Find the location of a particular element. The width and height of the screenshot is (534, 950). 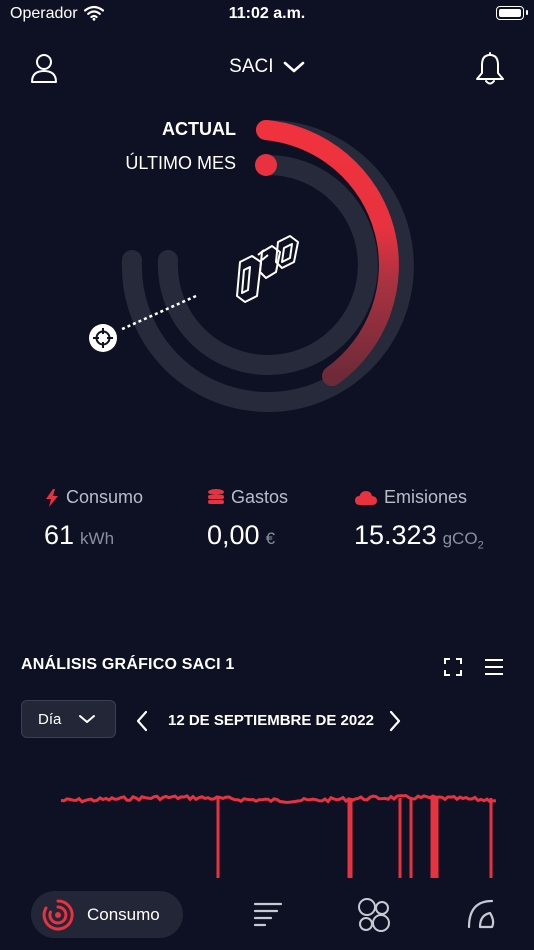

emisiones-label: Emisiones is located at coordinates (426, 497).